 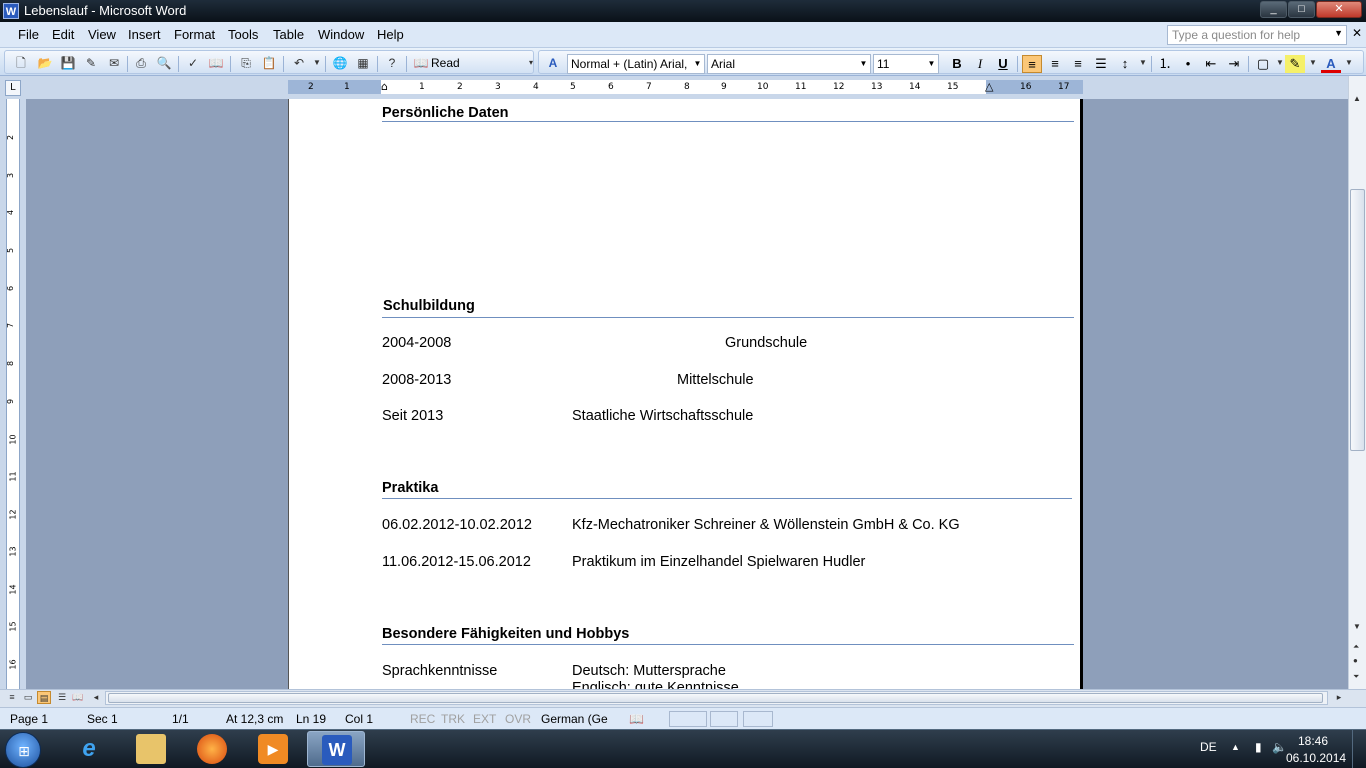 I want to click on right-indent-marker: △, so click(x=989, y=86).